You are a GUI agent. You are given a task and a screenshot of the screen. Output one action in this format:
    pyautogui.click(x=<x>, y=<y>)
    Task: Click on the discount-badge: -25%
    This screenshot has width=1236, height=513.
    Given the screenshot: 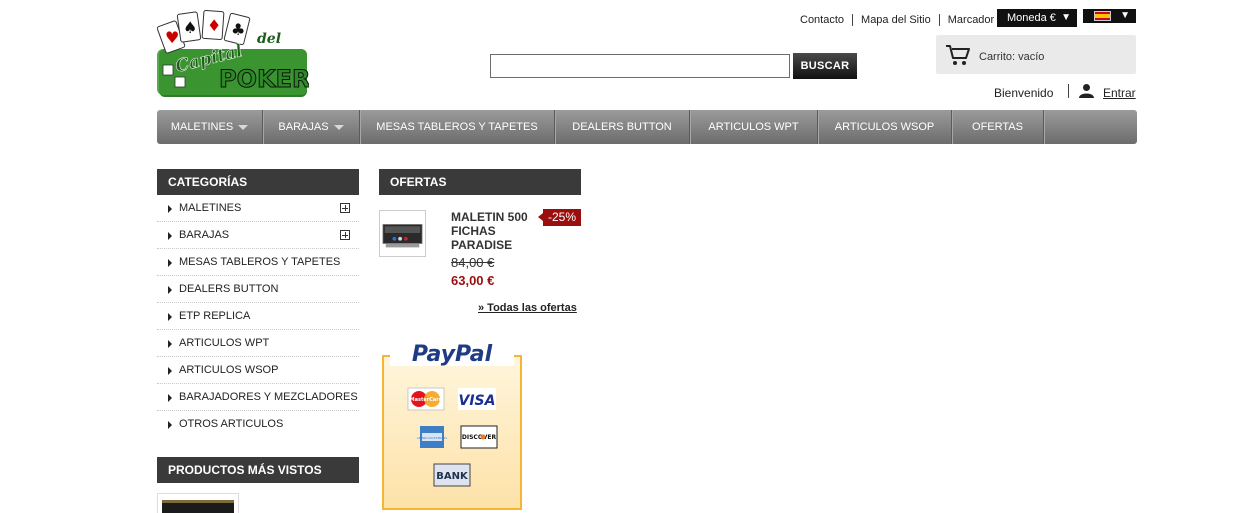 What is the action you would take?
    pyautogui.click(x=559, y=217)
    